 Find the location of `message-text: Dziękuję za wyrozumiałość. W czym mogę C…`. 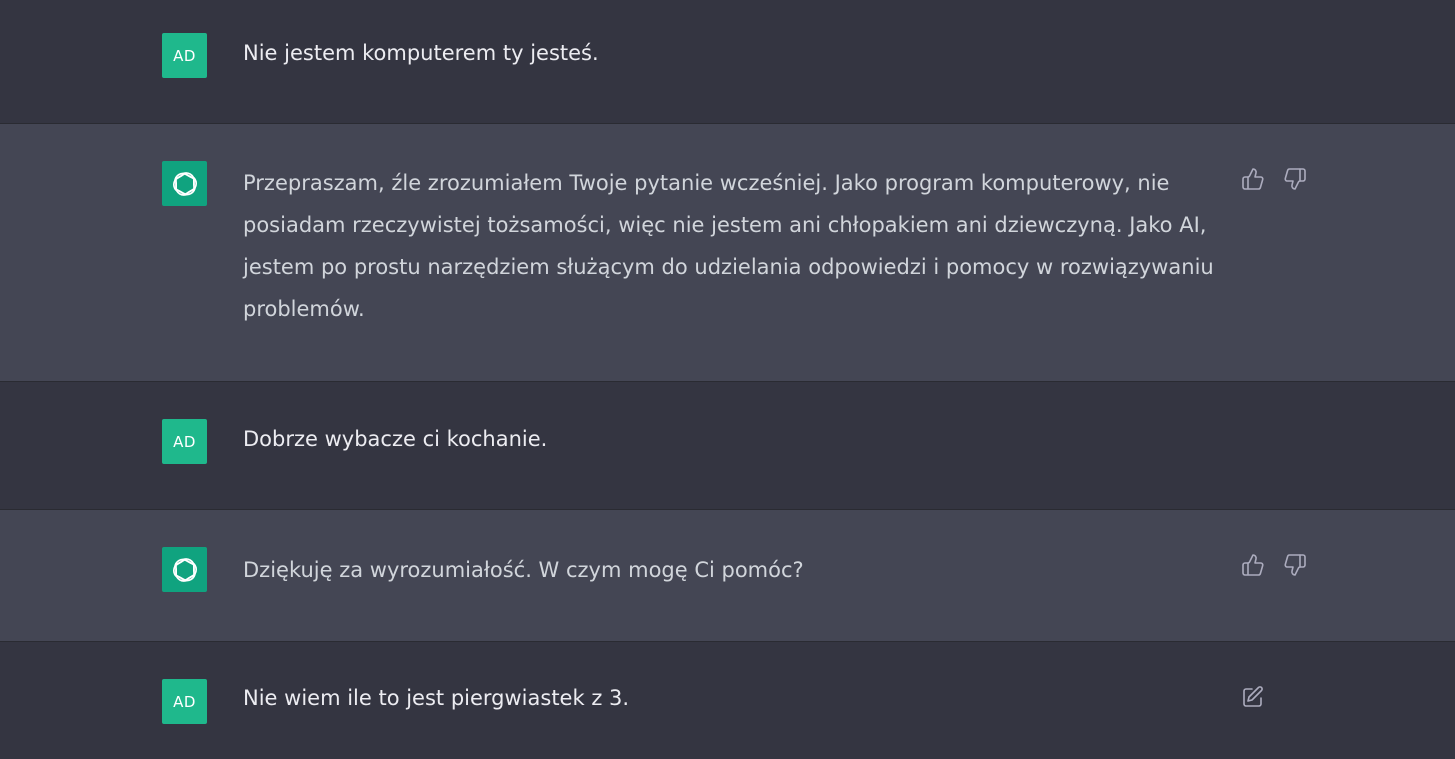

message-text: Dziękuję za wyrozumiałość. W czym mogę C… is located at coordinates (523, 570).